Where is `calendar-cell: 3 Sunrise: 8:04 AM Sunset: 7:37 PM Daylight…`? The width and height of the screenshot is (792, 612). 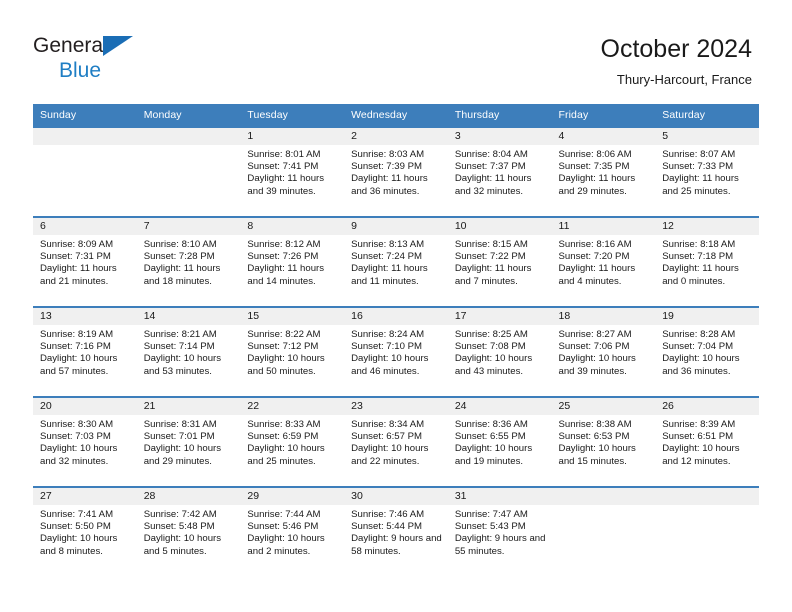 calendar-cell: 3 Sunrise: 8:04 AM Sunset: 7:37 PM Daylight… is located at coordinates (499, 171).